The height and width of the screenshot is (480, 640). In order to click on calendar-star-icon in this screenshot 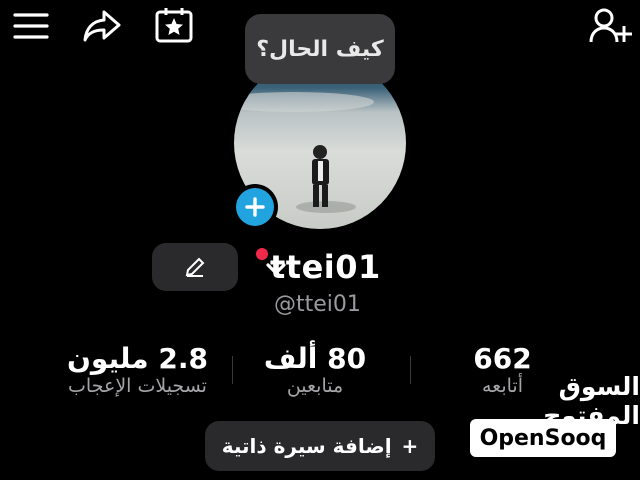, I will do `click(174, 25)`.